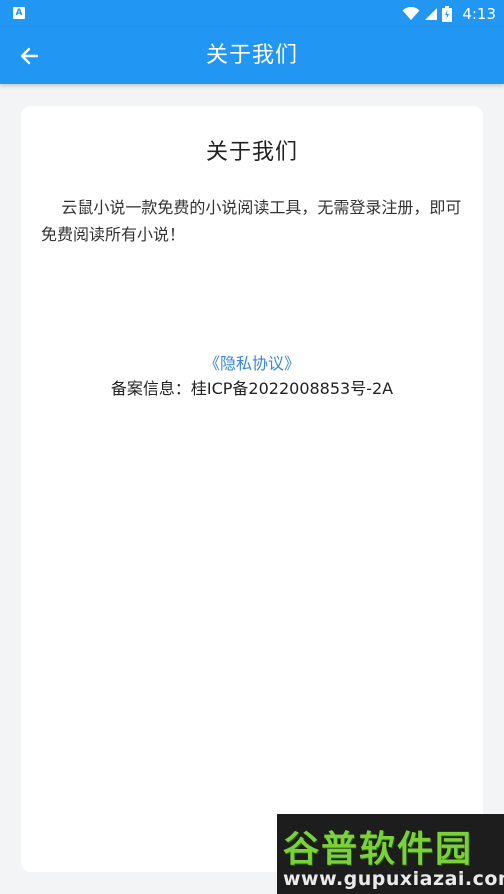 The height and width of the screenshot is (894, 504). What do you see at coordinates (19, 13) in the screenshot?
I see `notification-a-icon: A` at bounding box center [19, 13].